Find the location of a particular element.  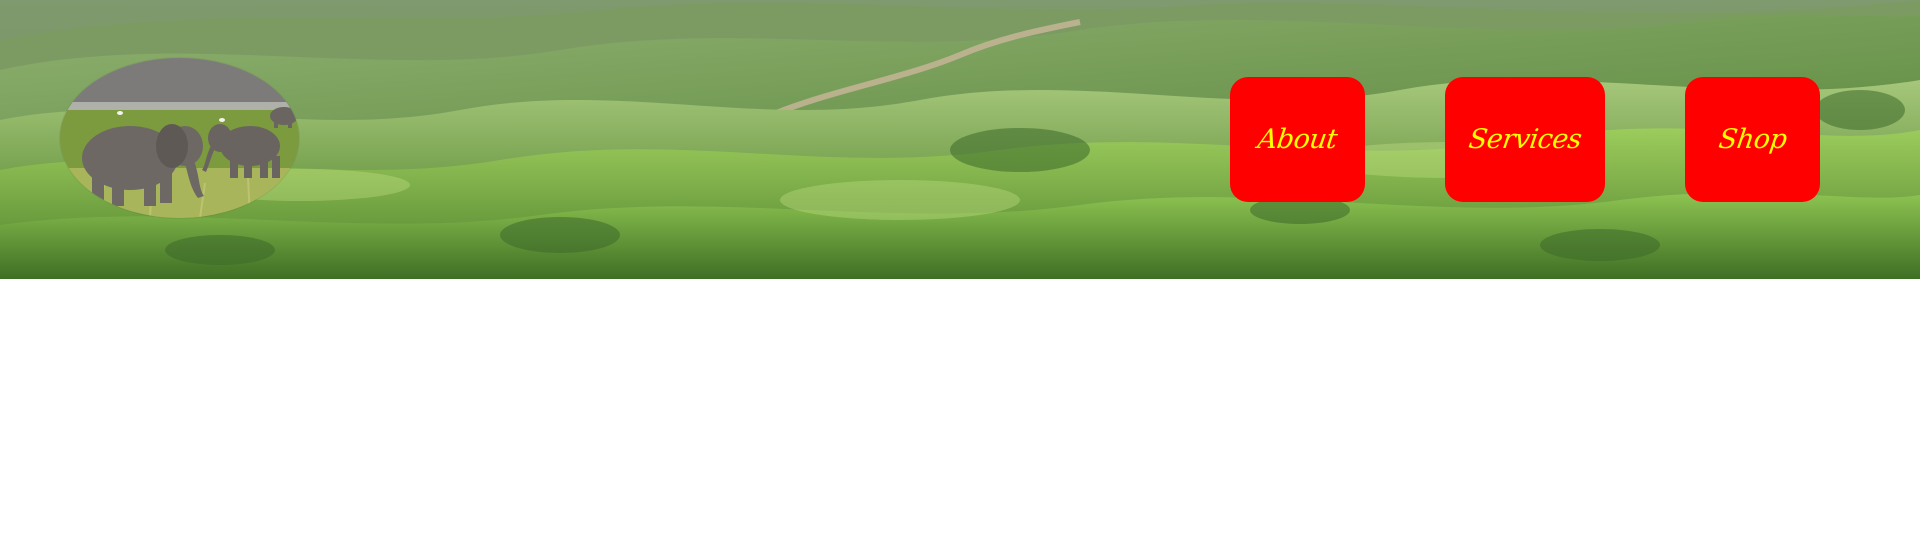

nav-shop-label: Shop is located at coordinates (1752, 139).